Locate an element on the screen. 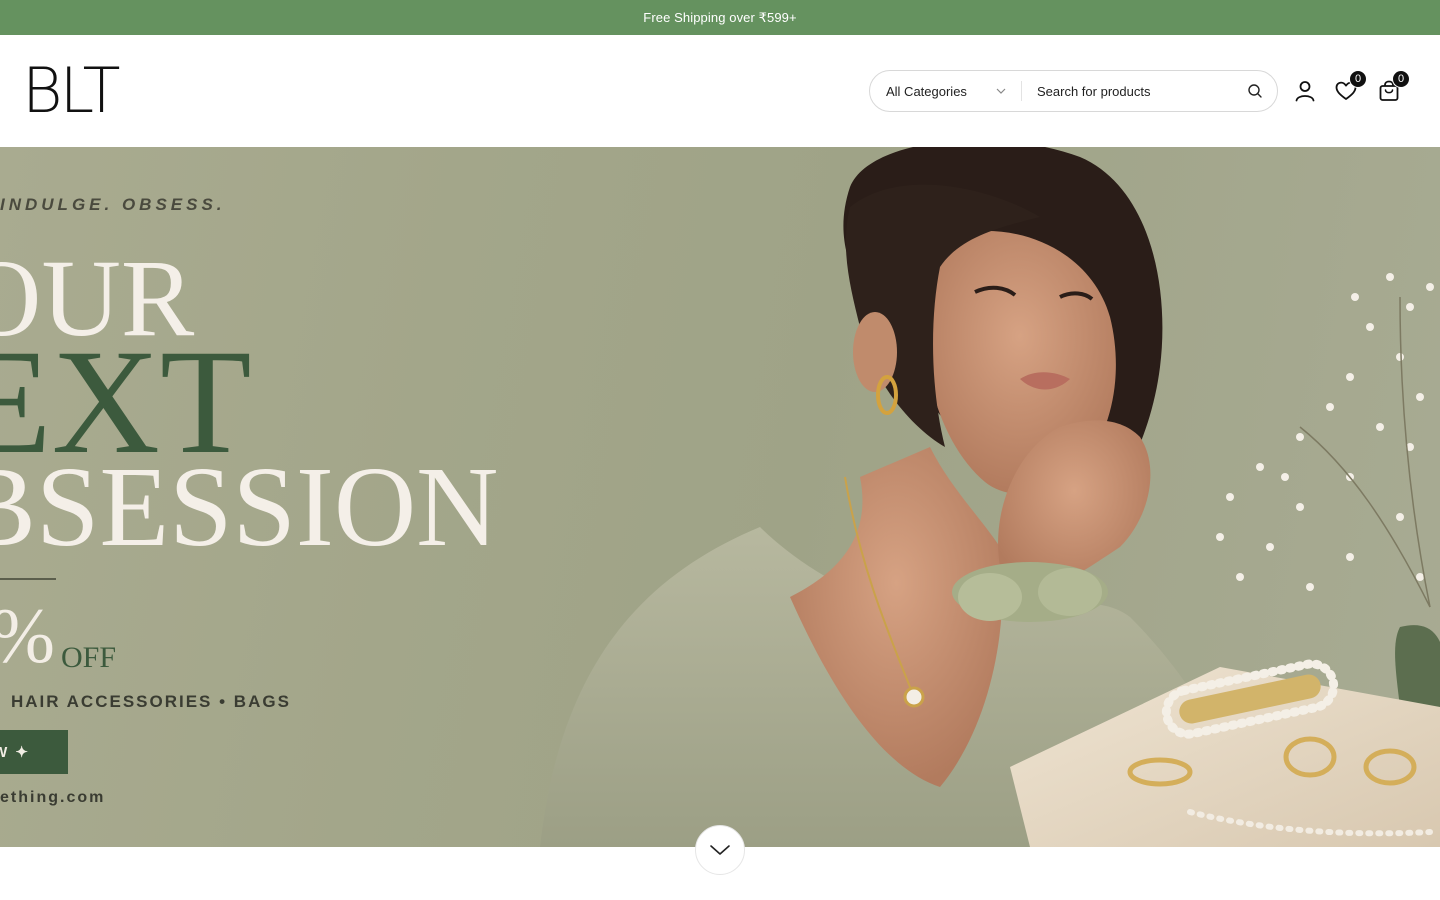 This screenshot has width=1440, height=900. category-select: All Categories is located at coordinates (945, 91).